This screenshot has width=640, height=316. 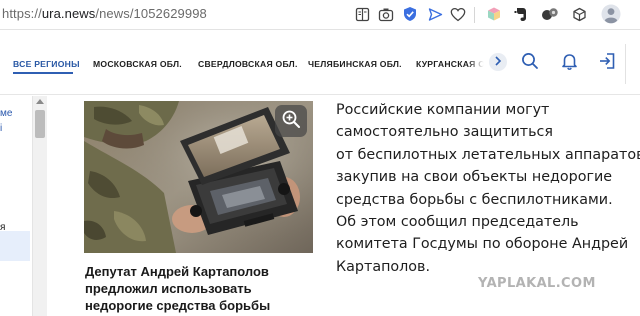 What do you see at coordinates (520, 14) in the screenshot?
I see `evernote-icon` at bounding box center [520, 14].